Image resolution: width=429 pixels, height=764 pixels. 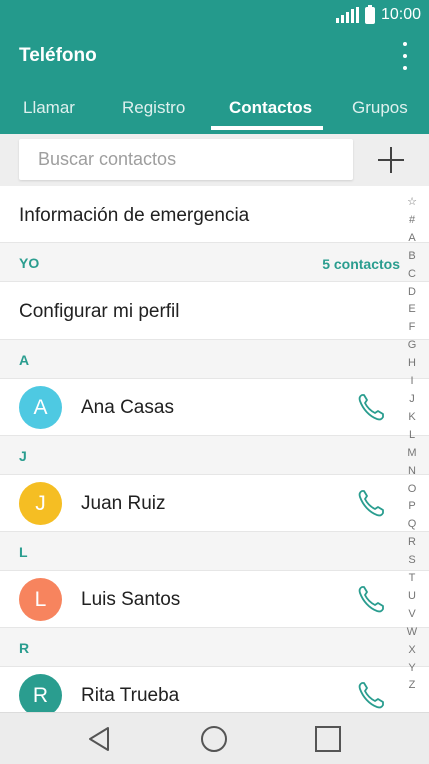 What do you see at coordinates (186, 159) in the screenshot?
I see `search-input` at bounding box center [186, 159].